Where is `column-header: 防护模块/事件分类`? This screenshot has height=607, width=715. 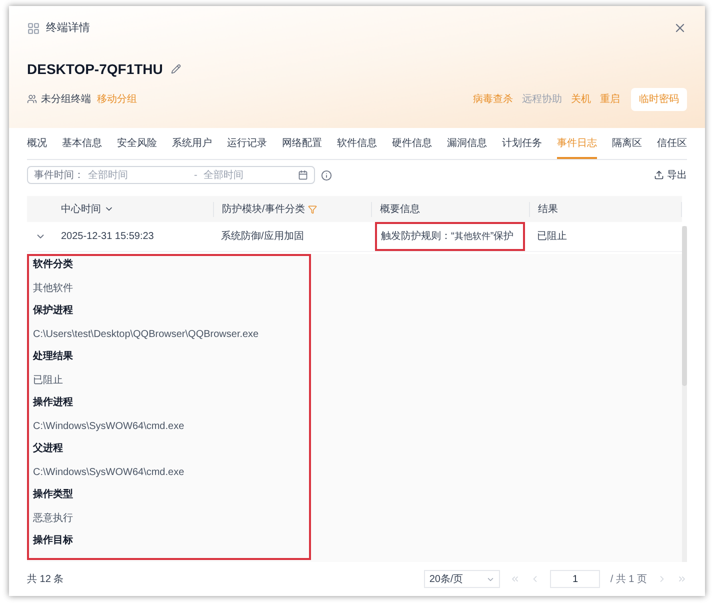 column-header: 防护模块/事件分类 is located at coordinates (263, 209).